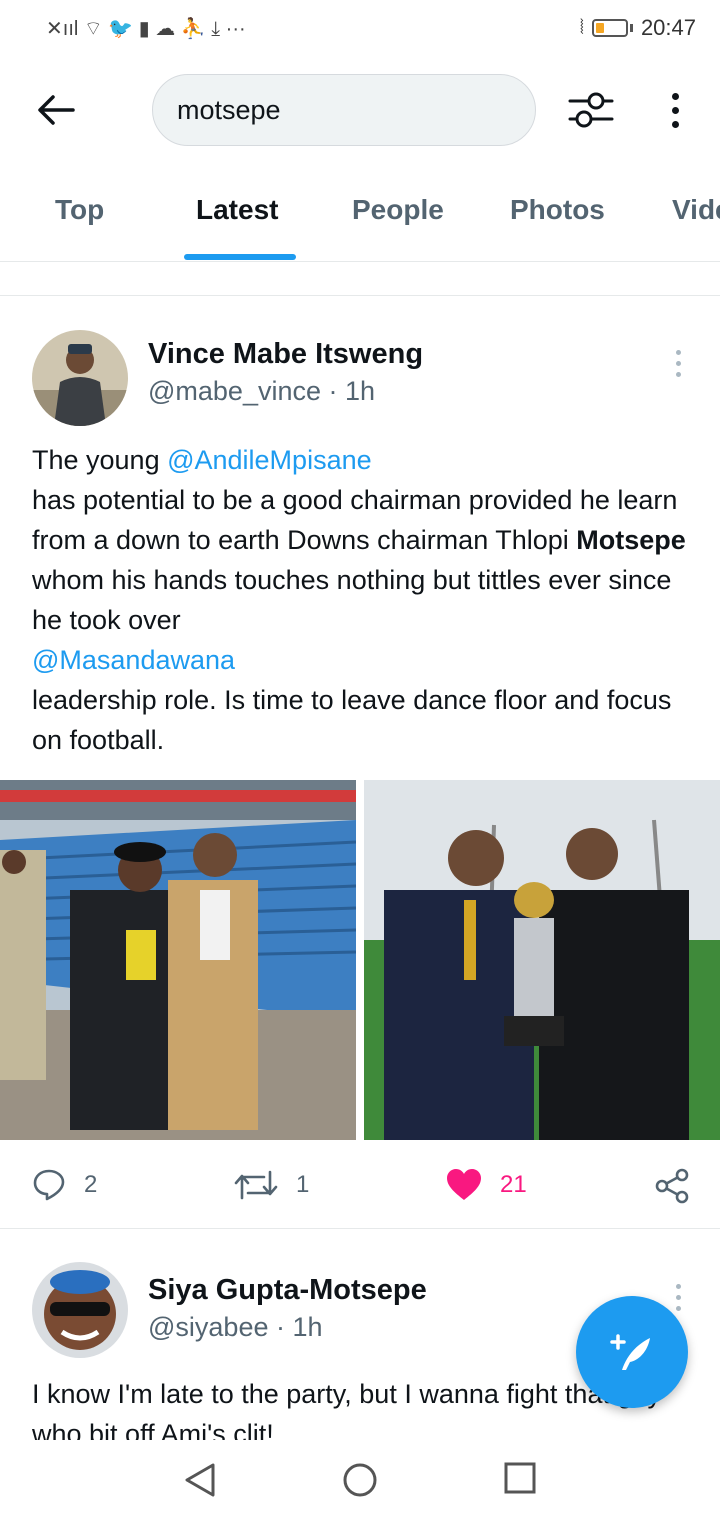  I want to click on tab-photos: Photos, so click(557, 210).